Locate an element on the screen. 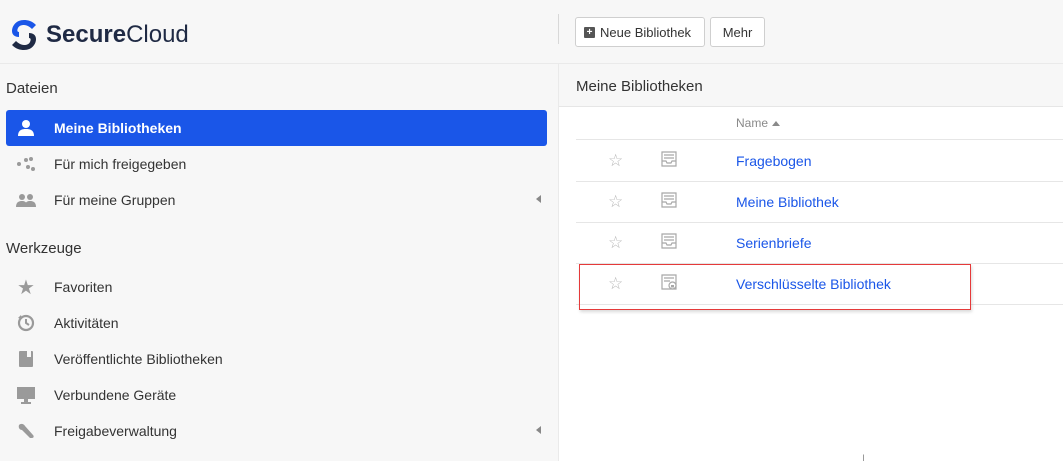 The width and height of the screenshot is (1063, 461). library-name-link: Meine Bibliothek is located at coordinates (787, 202).